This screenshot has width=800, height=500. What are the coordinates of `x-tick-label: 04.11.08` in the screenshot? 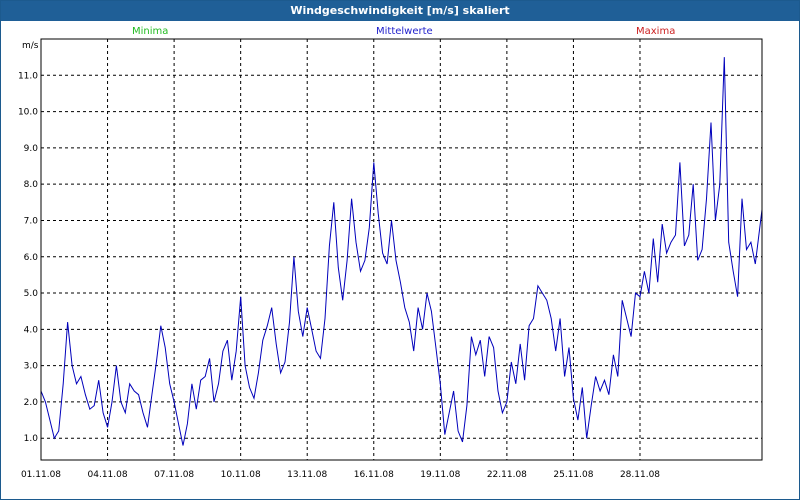 It's located at (108, 475).